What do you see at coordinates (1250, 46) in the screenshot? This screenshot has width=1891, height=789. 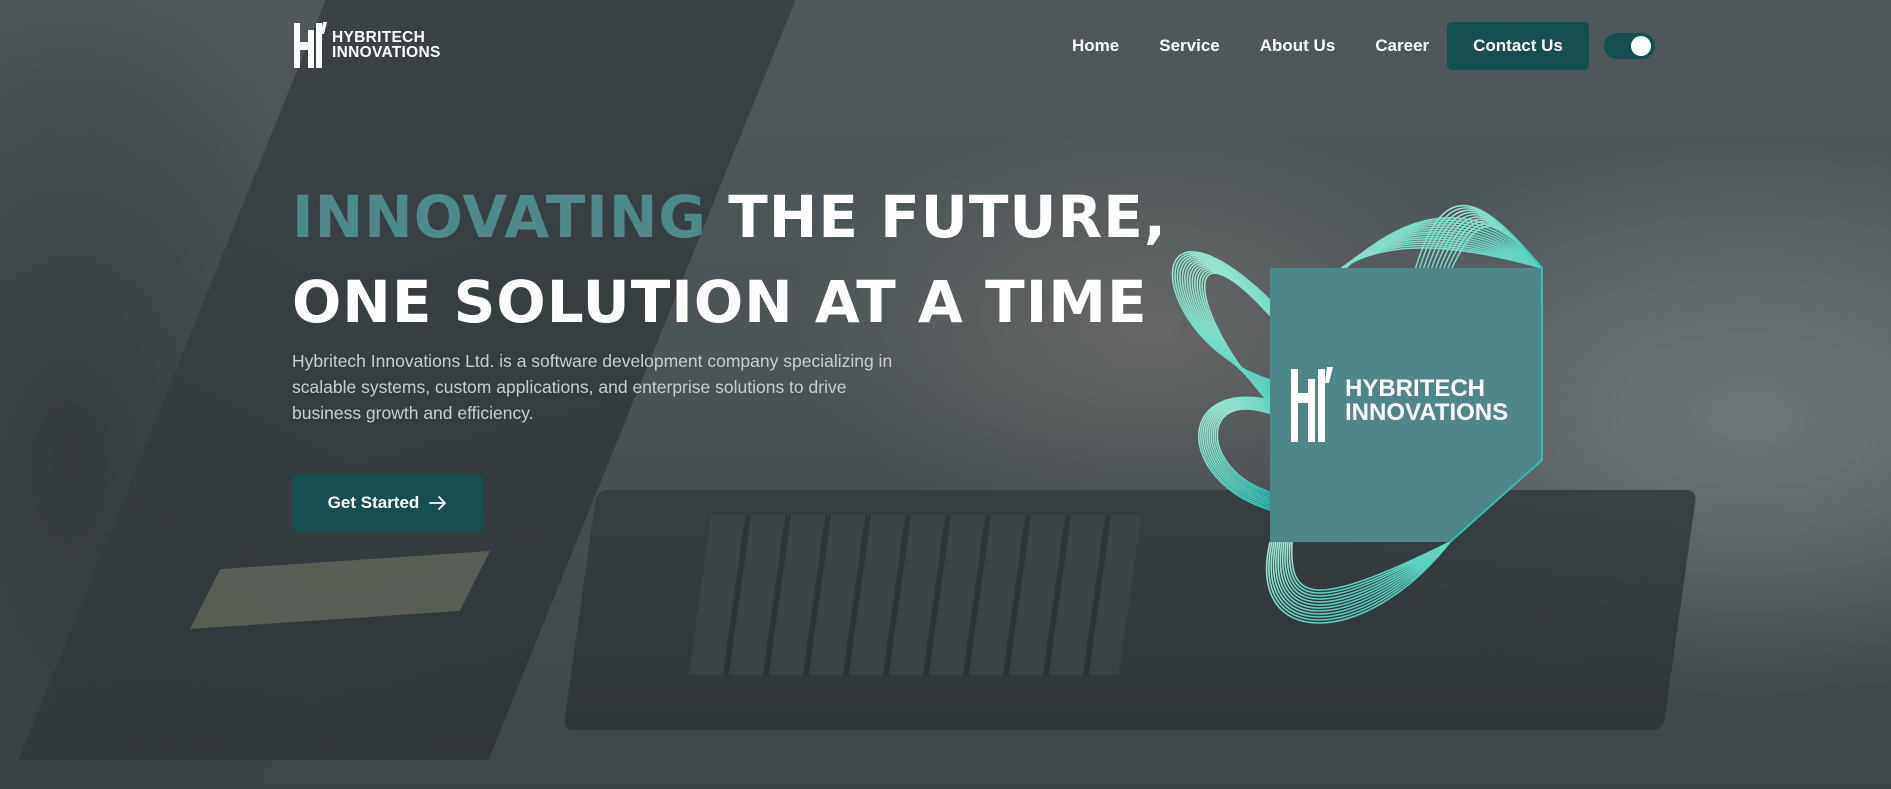 I see `nav-links: Home Service About Us Career` at bounding box center [1250, 46].